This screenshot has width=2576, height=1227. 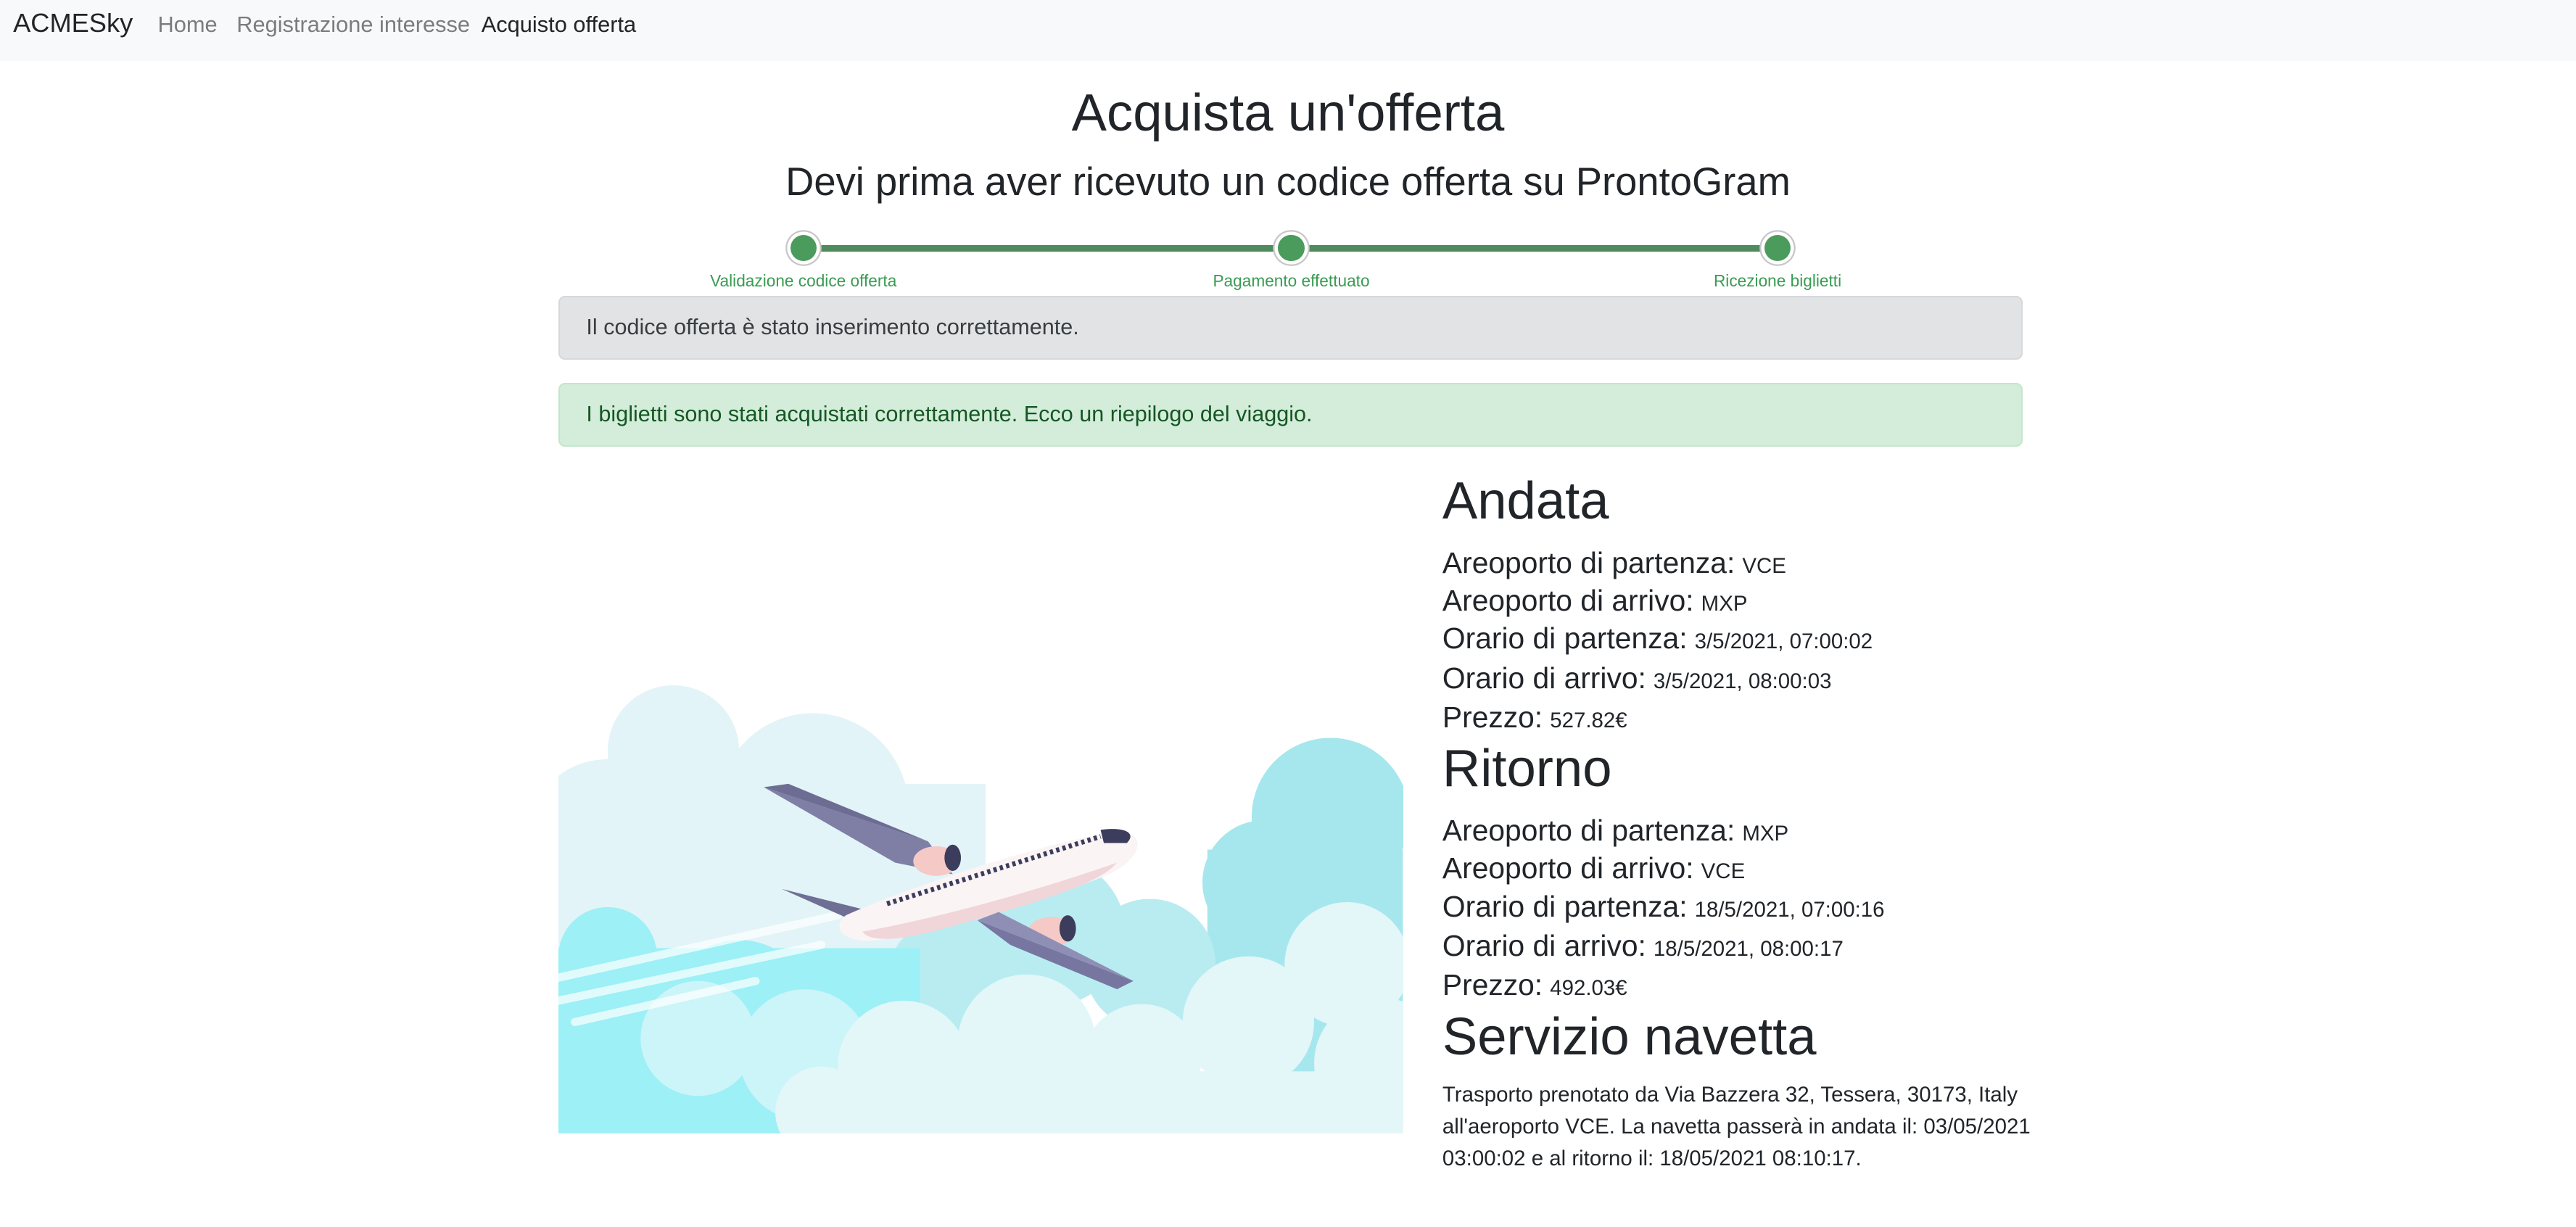 I want to click on ritorno-arrivo-row: Areoporto di arrivo: VCE, so click(x=1593, y=870).